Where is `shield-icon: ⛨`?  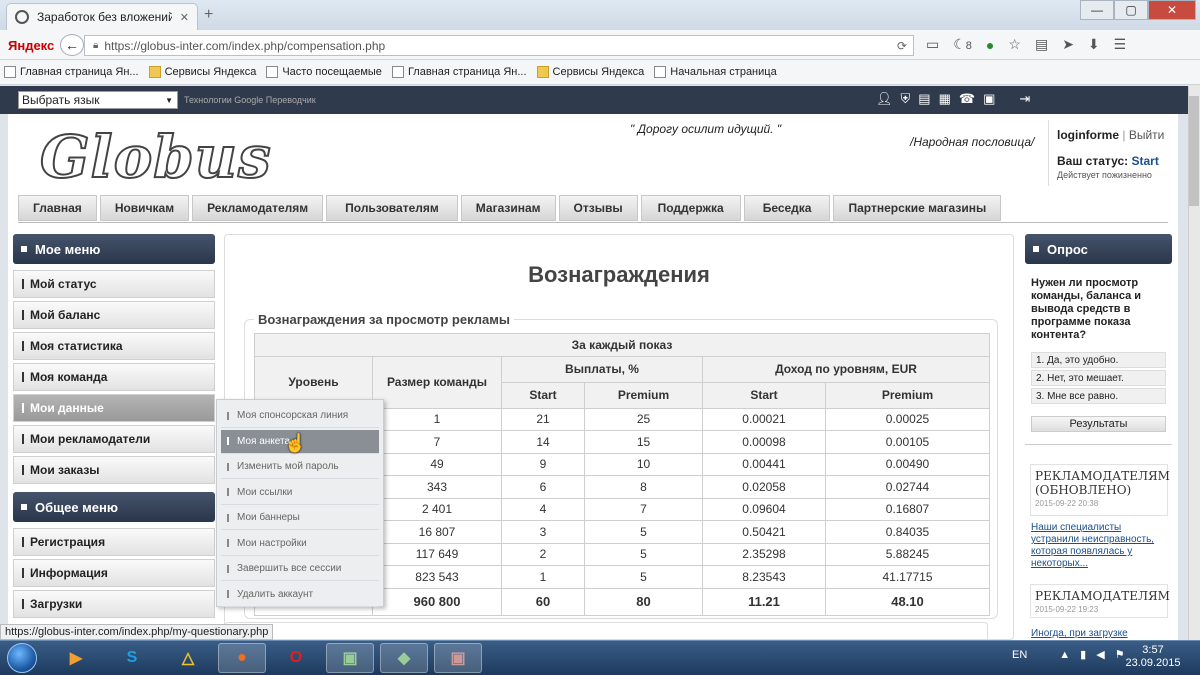
shield-icon: ⛨ is located at coordinates (906, 99).